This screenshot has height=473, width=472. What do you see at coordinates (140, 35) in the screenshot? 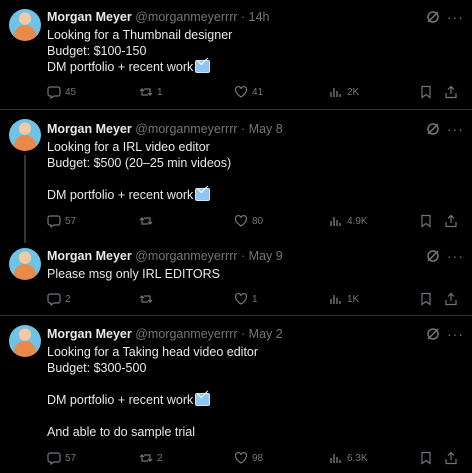
I see `tweet-line: Looking for a Thumbnail designer` at bounding box center [140, 35].